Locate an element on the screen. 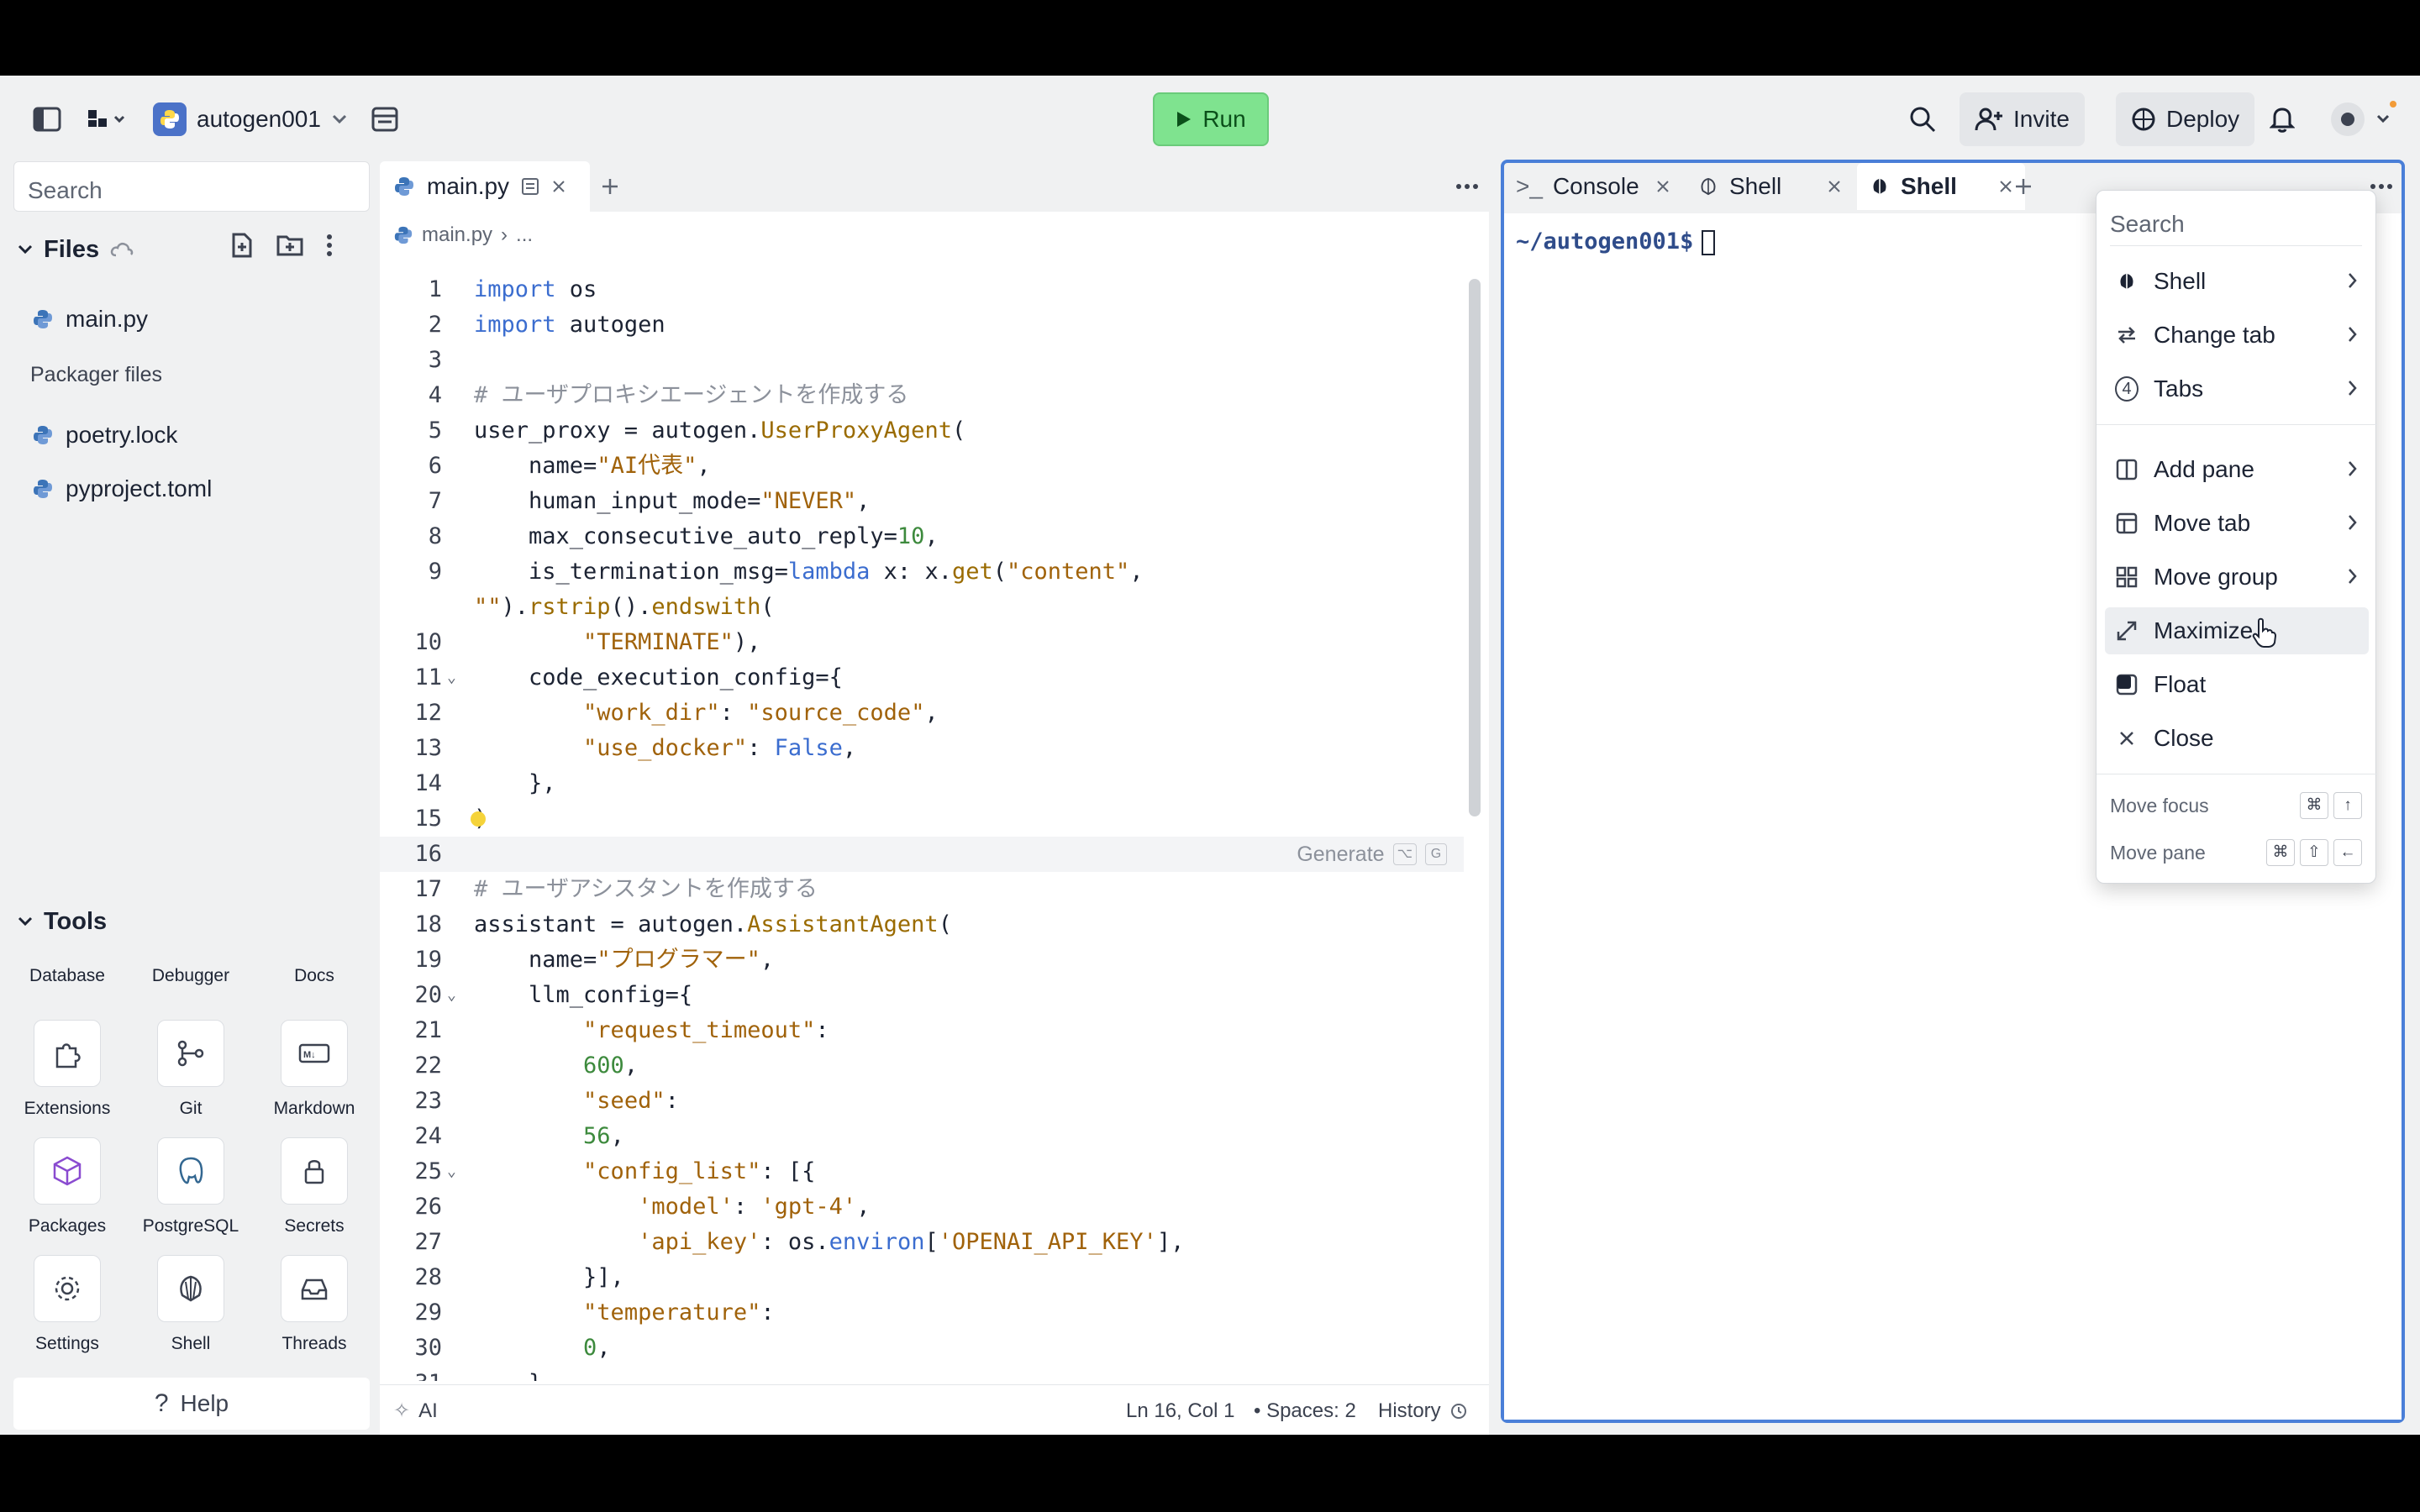 This screenshot has height=1512, width=2420. code-line: 2 import autogen is located at coordinates (922, 325).